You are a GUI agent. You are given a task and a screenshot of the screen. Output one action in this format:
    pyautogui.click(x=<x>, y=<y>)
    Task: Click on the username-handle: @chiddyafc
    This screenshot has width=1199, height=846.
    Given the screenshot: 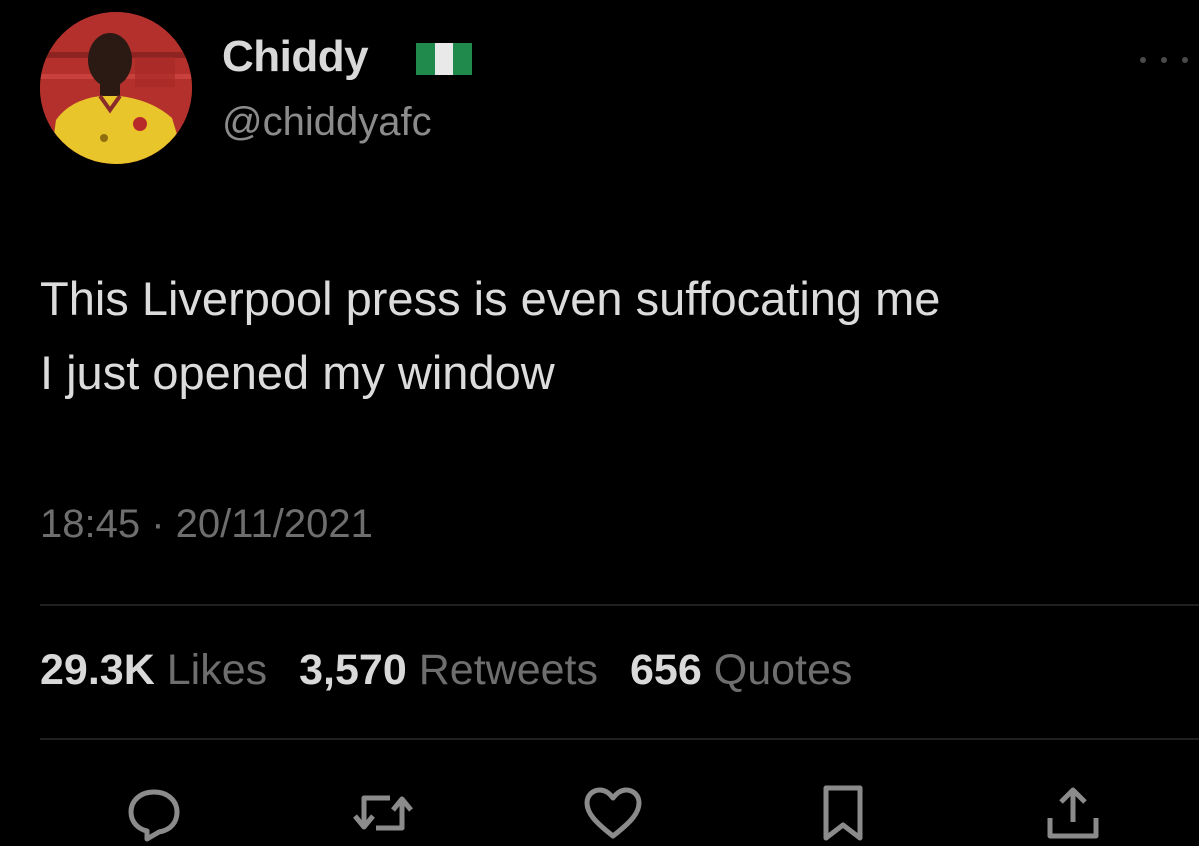 What is the action you would take?
    pyautogui.click(x=327, y=122)
    